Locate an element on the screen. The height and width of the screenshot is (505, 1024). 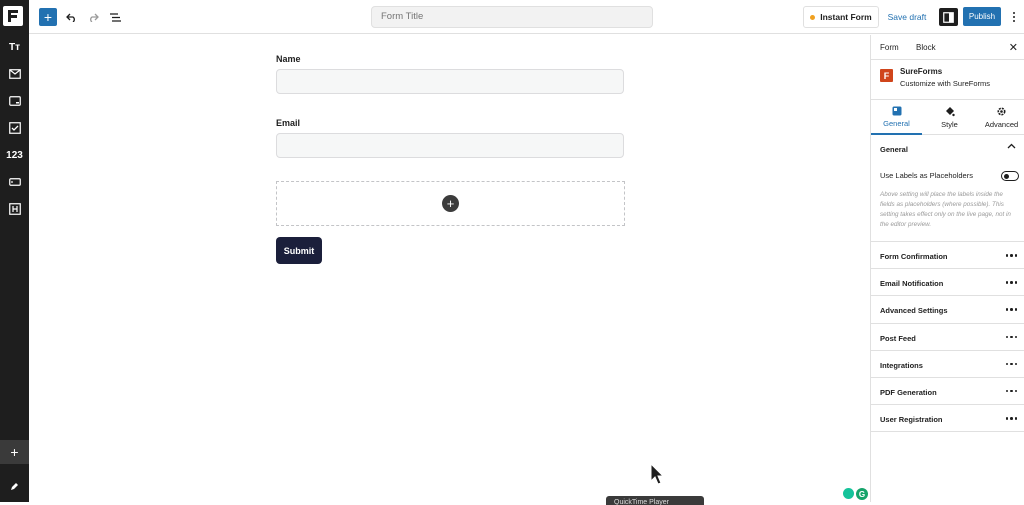
subtab-advanced: Advanced is located at coordinates (1000, 117).